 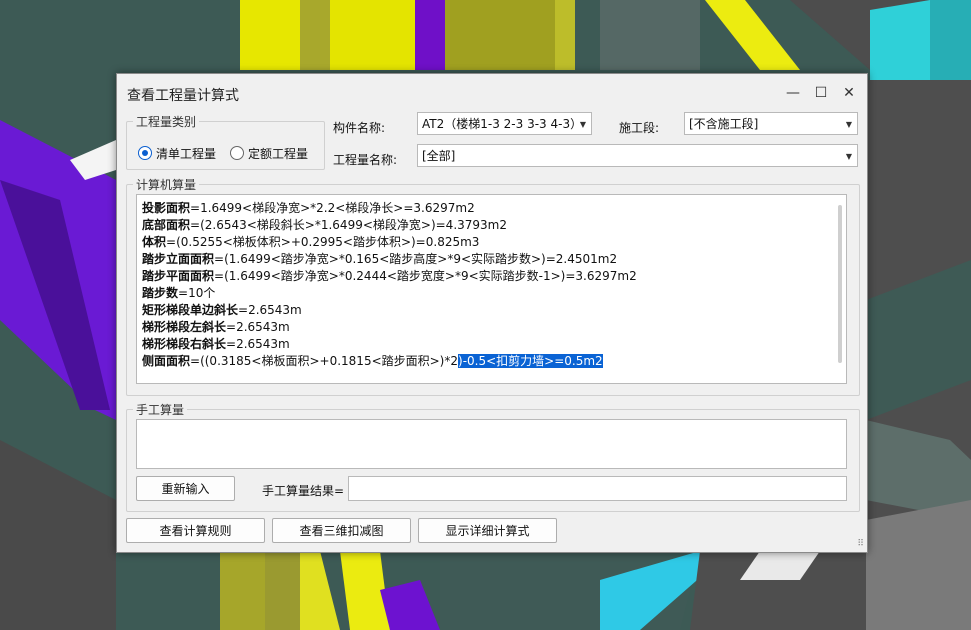 I want to click on quantity-name-select: [全部] ▼, so click(x=637, y=155).